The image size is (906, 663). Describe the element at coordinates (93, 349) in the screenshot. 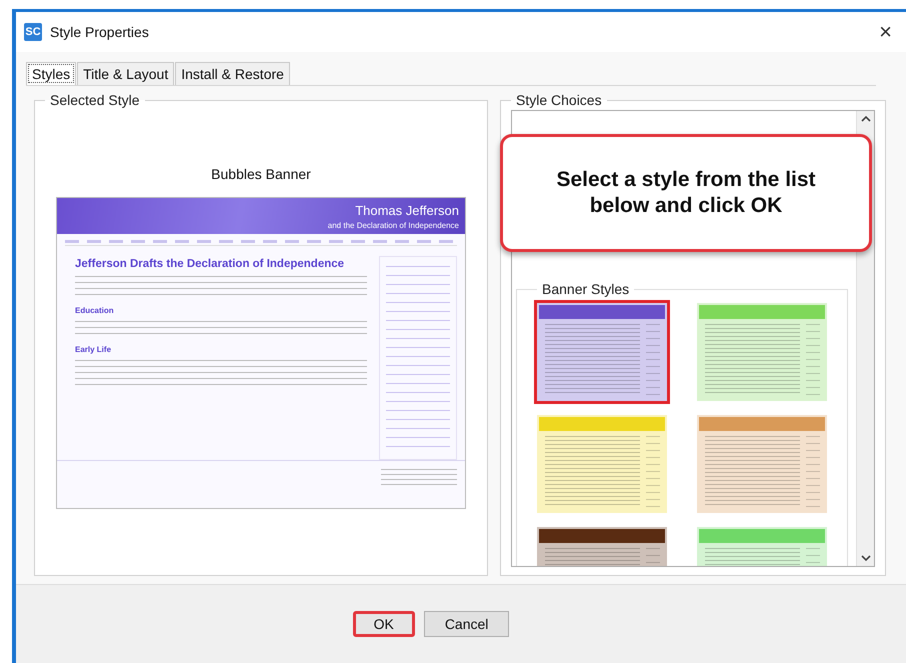

I see `preview-section-heading: Early Life` at that location.